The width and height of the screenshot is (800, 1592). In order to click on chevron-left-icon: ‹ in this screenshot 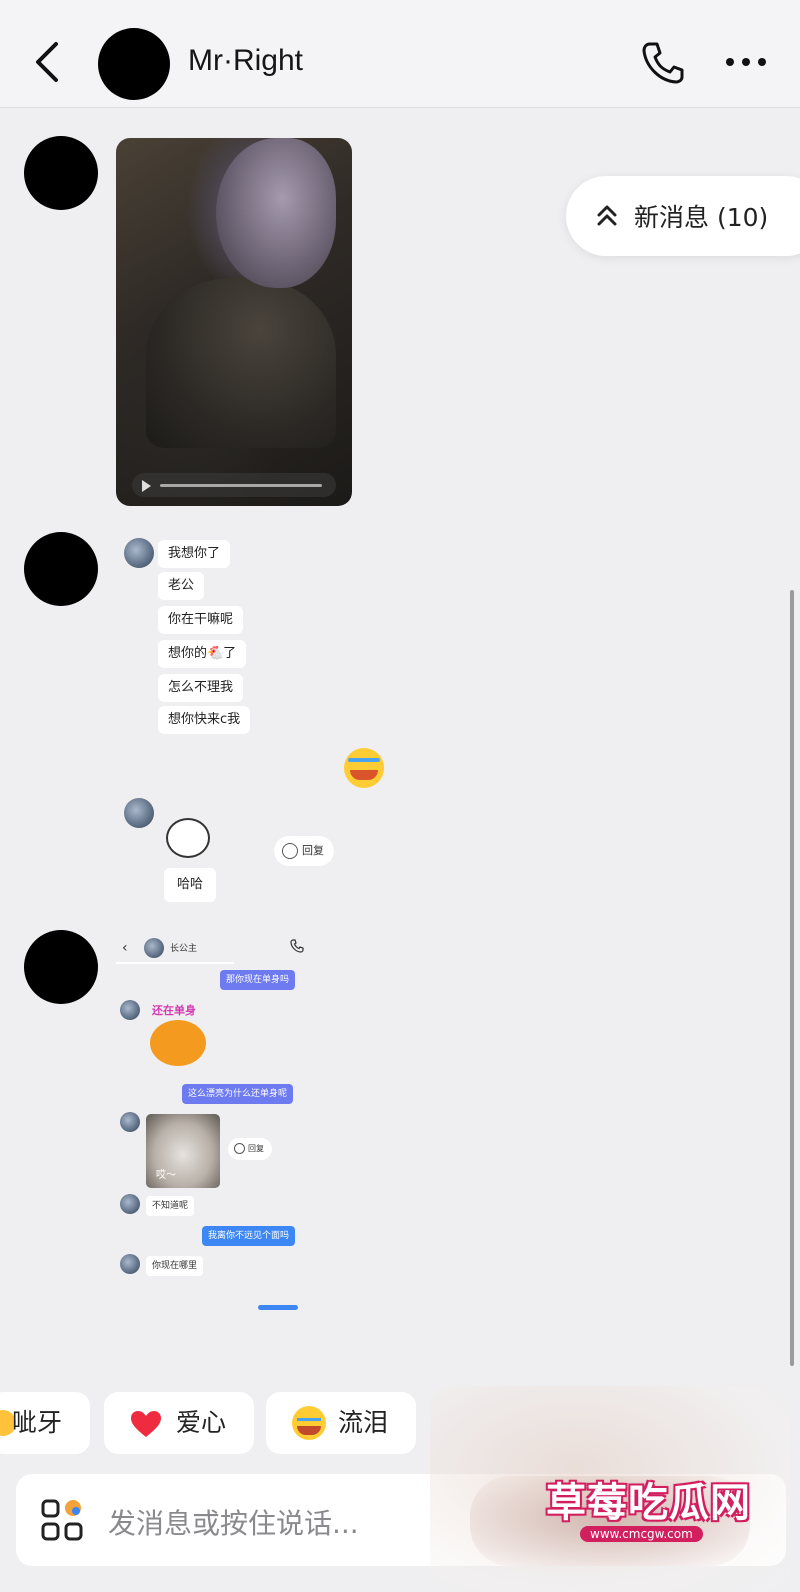, I will do `click(125, 948)`.